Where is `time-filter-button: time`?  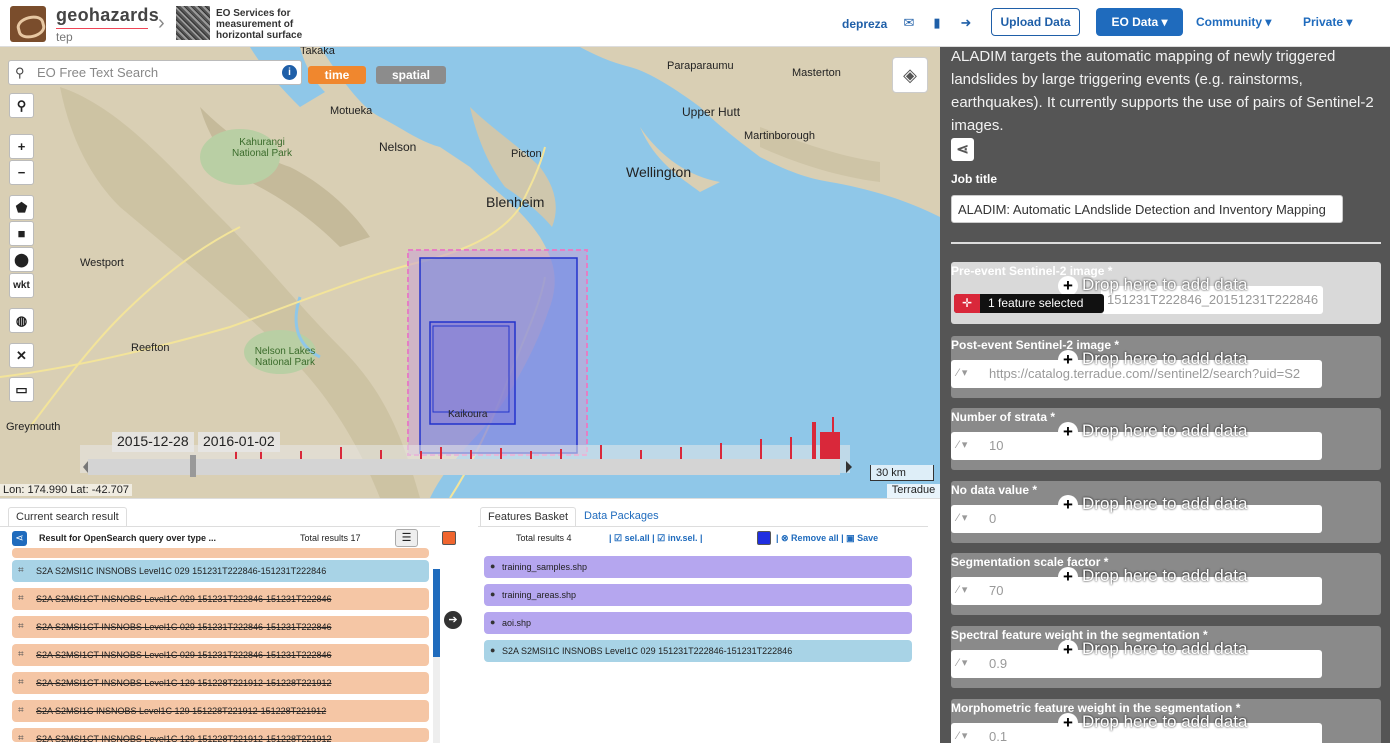 time-filter-button: time is located at coordinates (337, 75).